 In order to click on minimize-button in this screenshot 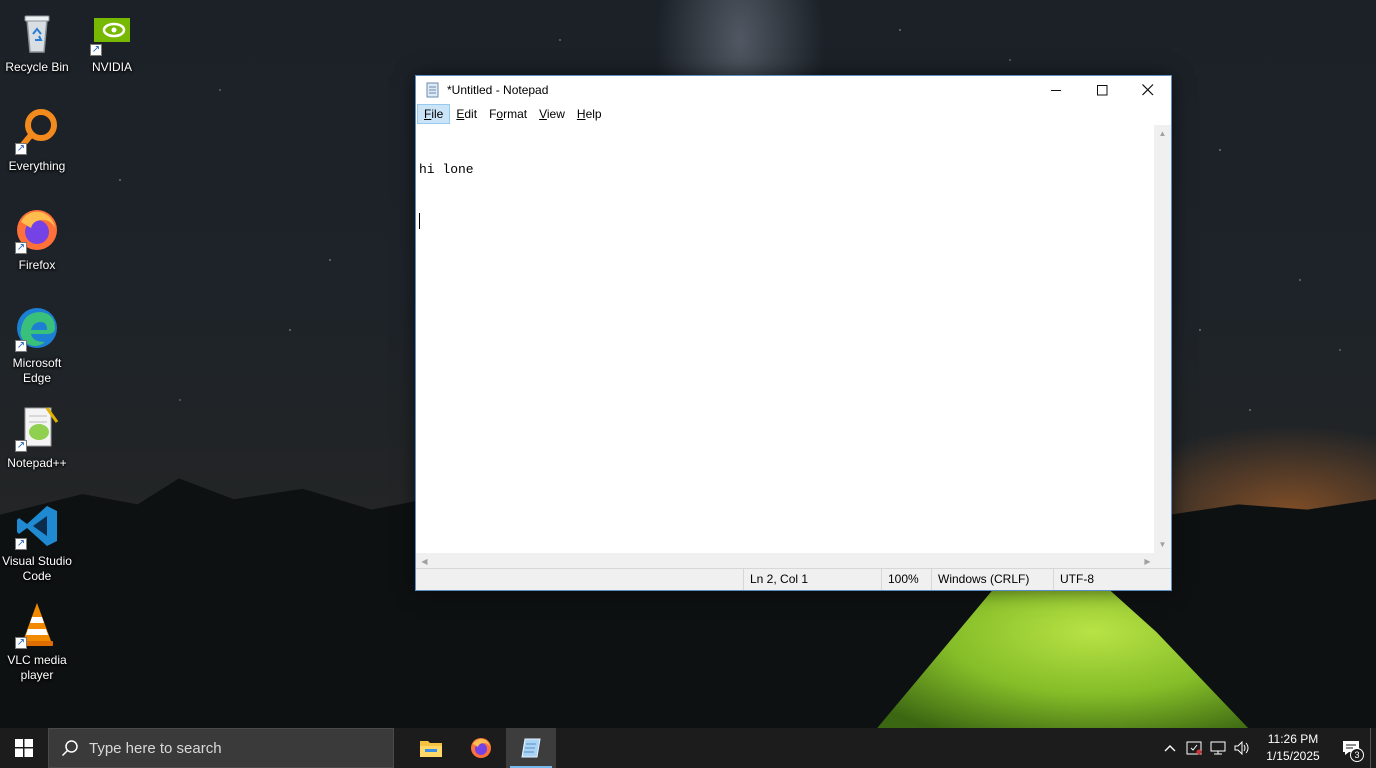, I will do `click(1056, 90)`.